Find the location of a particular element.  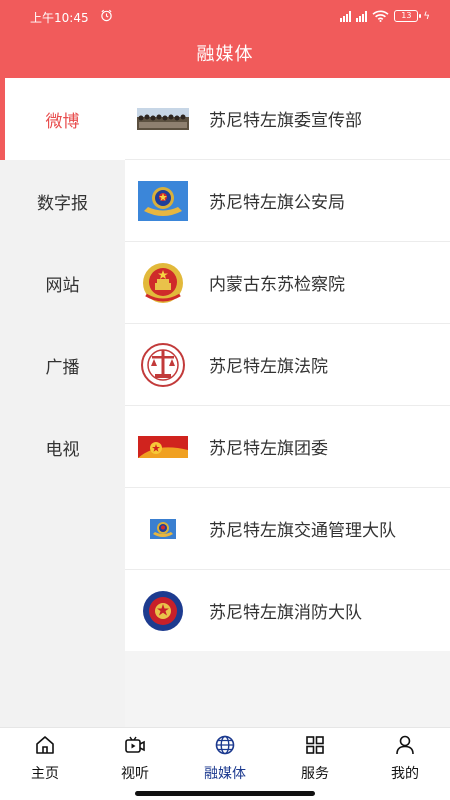

cell-signal-icon is located at coordinates (346, 16).